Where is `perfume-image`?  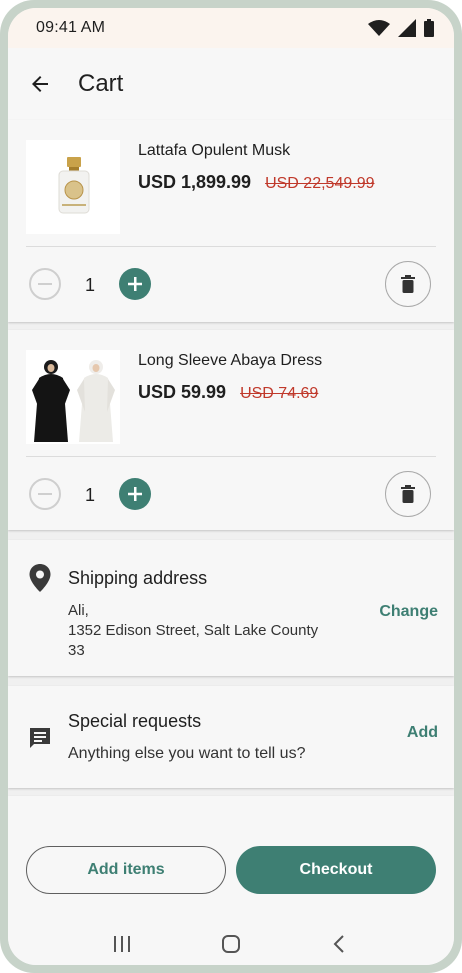 perfume-image is located at coordinates (73, 187).